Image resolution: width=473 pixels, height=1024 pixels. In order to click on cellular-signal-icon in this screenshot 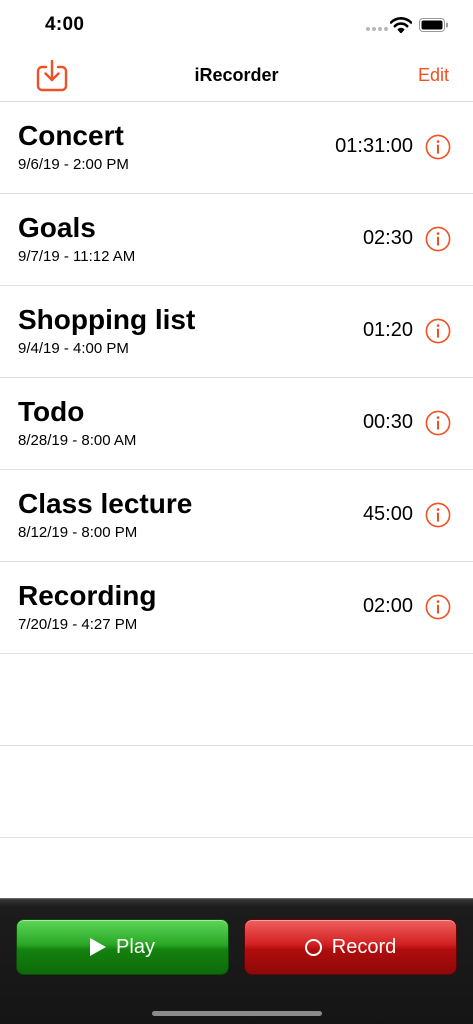, I will do `click(377, 29)`.